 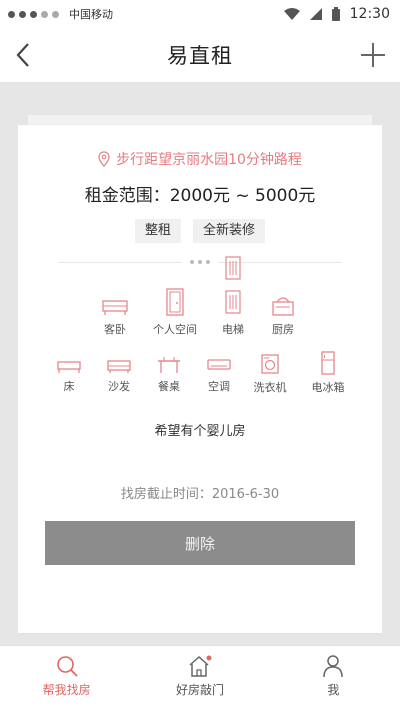 I want to click on nav-label: 我, so click(x=333, y=690).